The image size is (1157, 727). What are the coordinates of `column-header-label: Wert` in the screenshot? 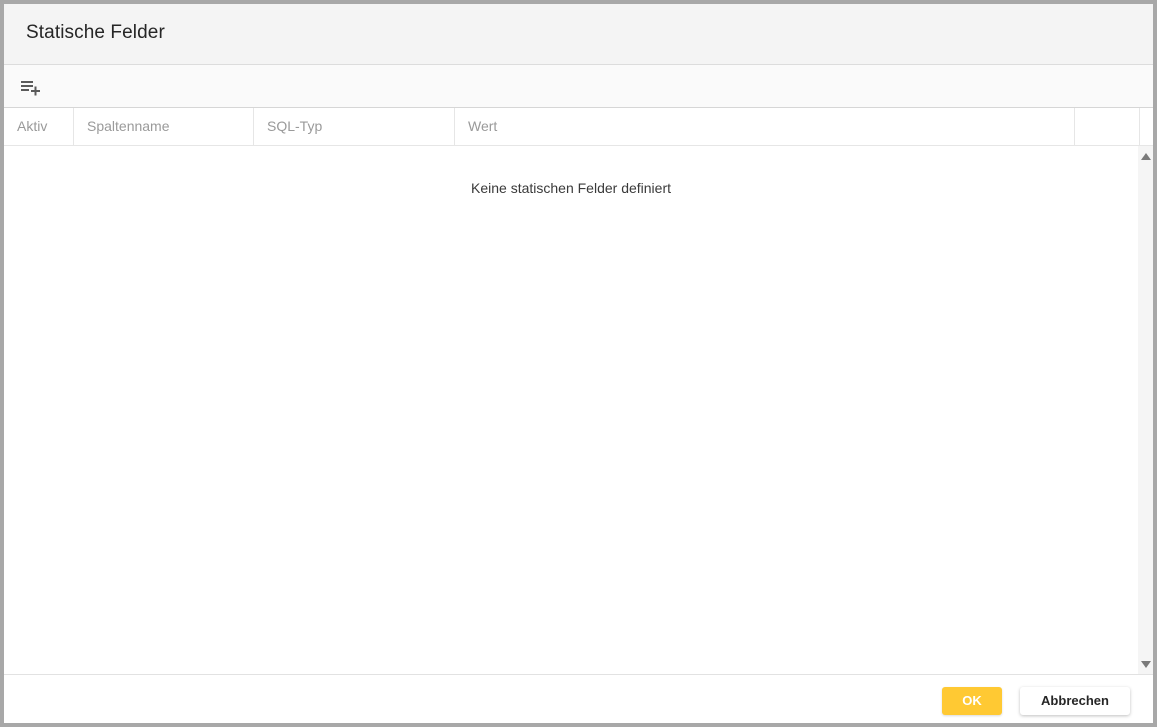 It's located at (483, 126).